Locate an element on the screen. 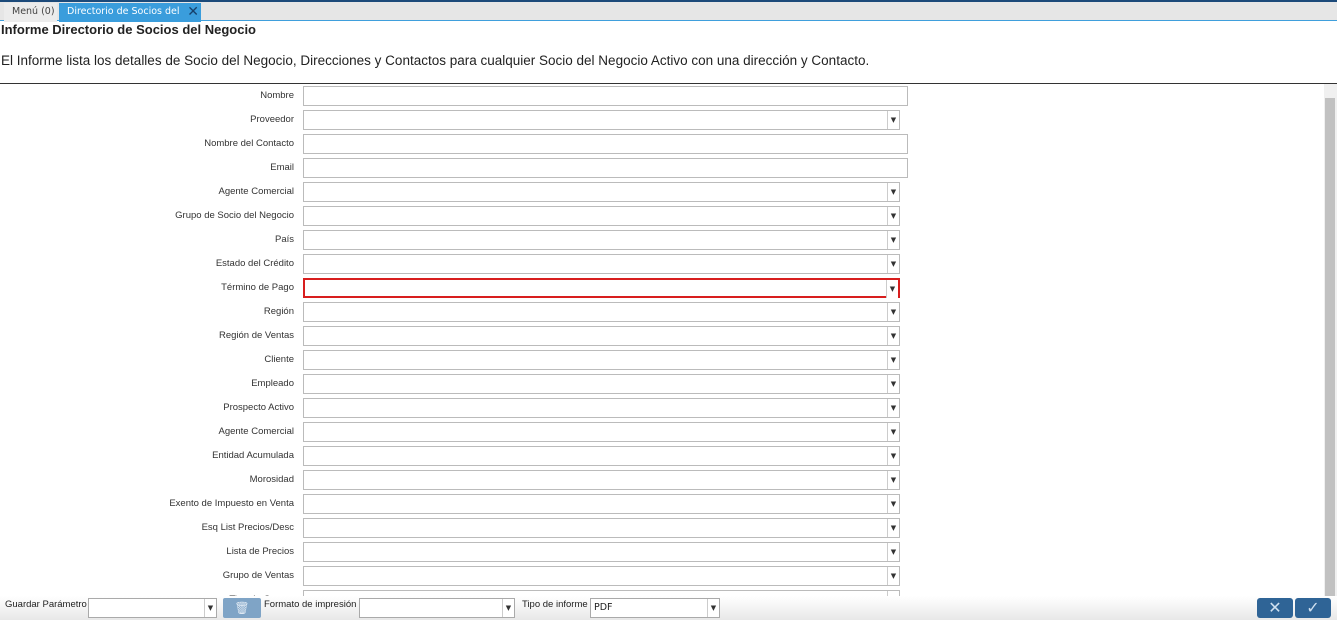  field-row: Email is located at coordinates (650, 168).